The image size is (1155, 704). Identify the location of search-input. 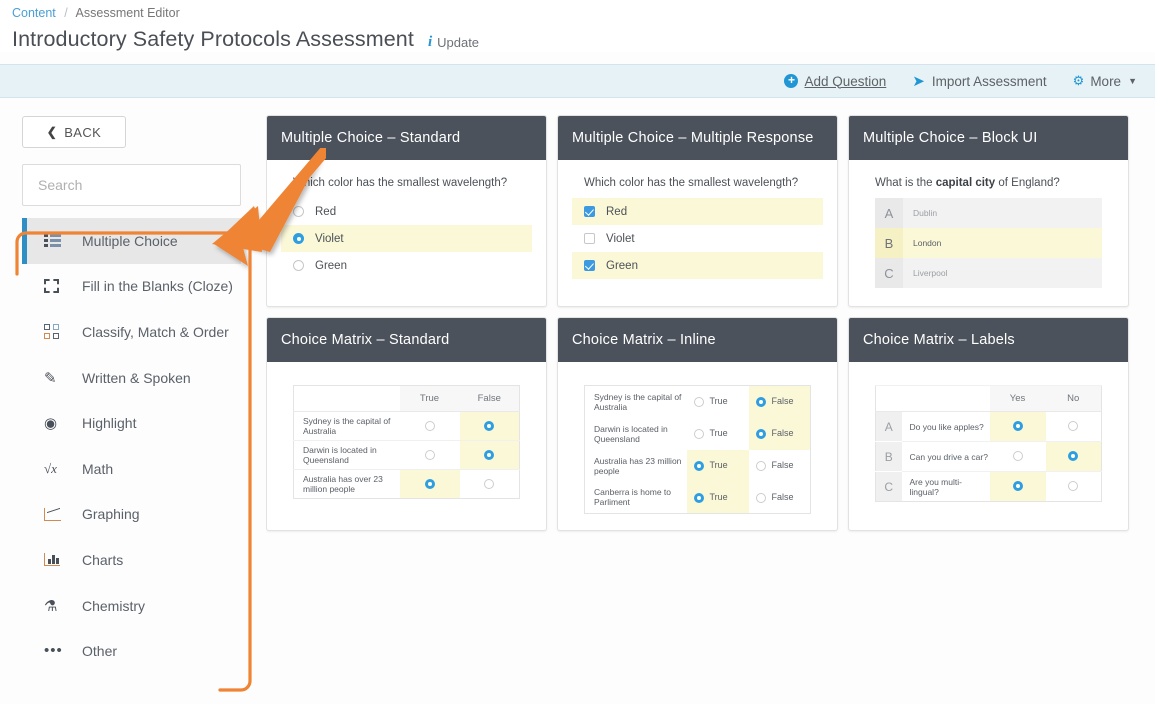
(131, 185).